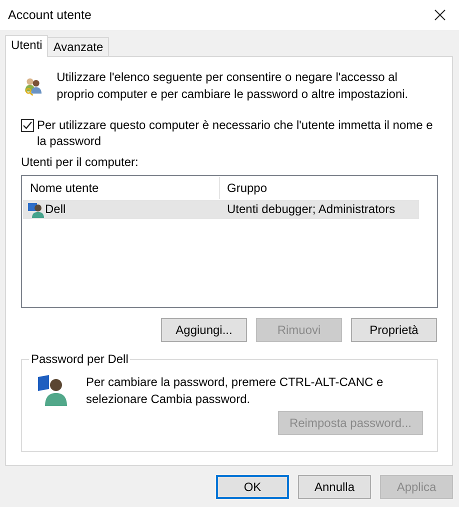 Image resolution: width=459 pixels, height=507 pixels. I want to click on checkbox, so click(27, 125).